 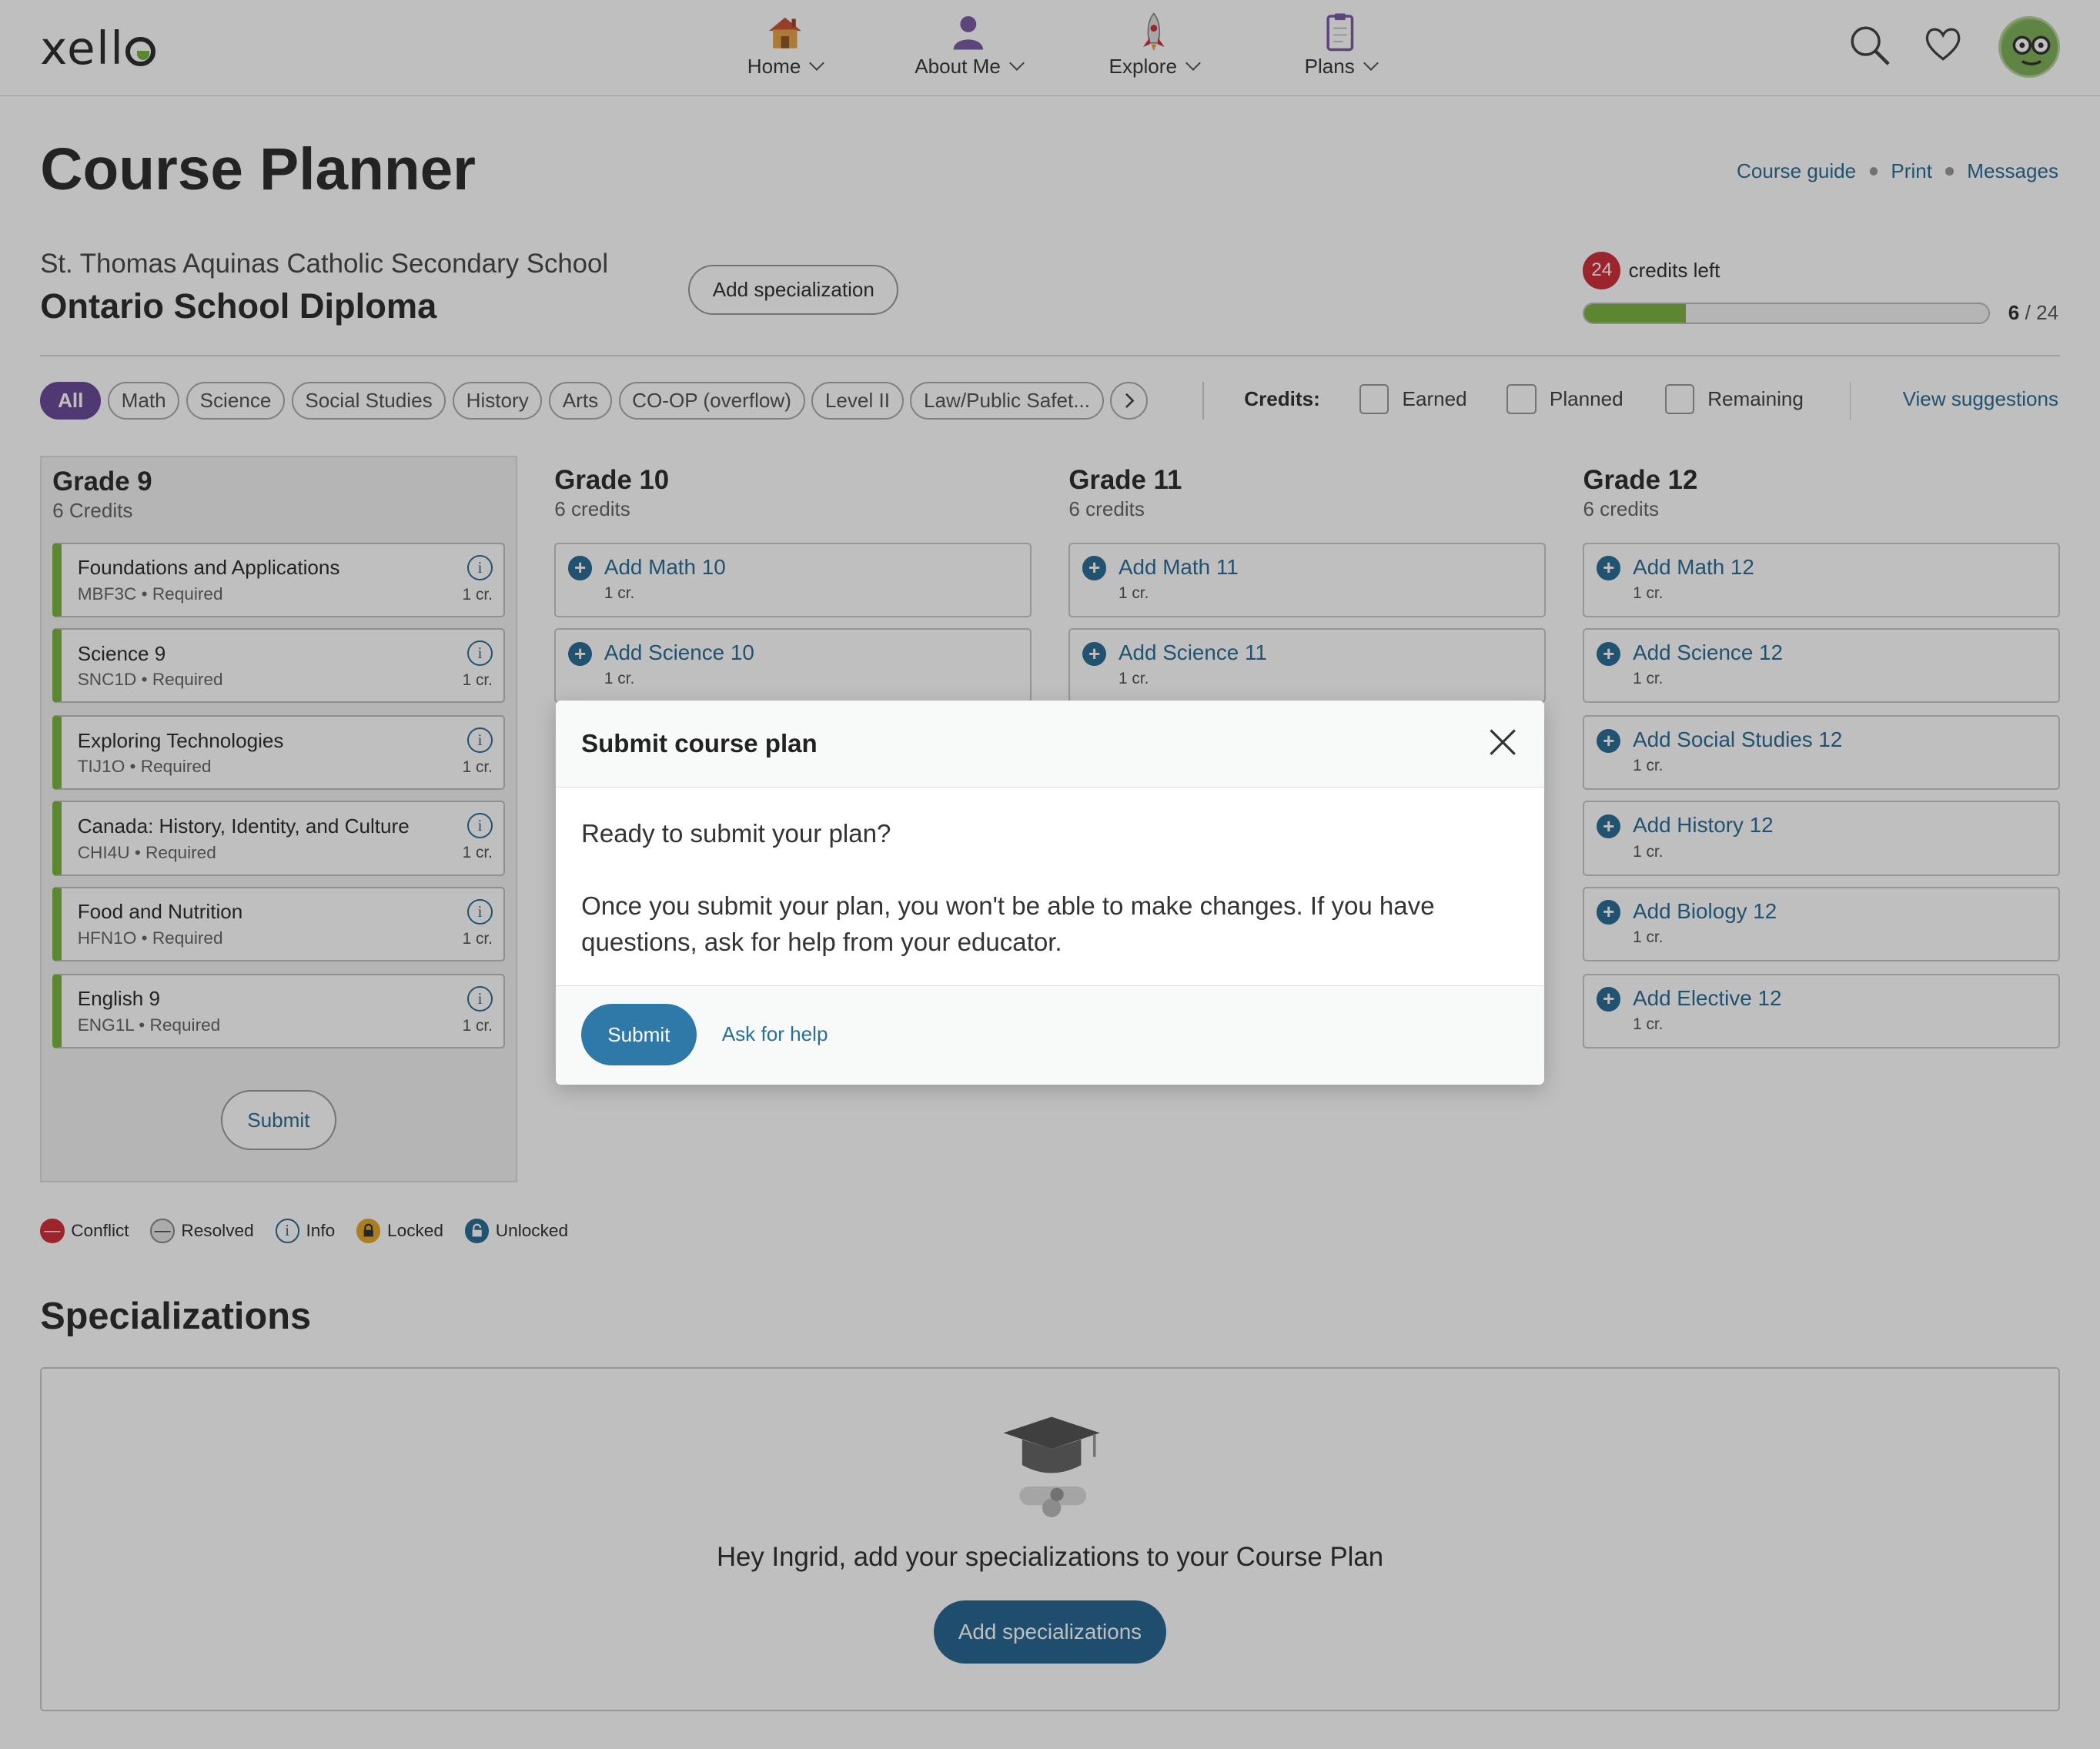 What do you see at coordinates (775, 1034) in the screenshot?
I see `ask-for-help-link: Ask for help` at bounding box center [775, 1034].